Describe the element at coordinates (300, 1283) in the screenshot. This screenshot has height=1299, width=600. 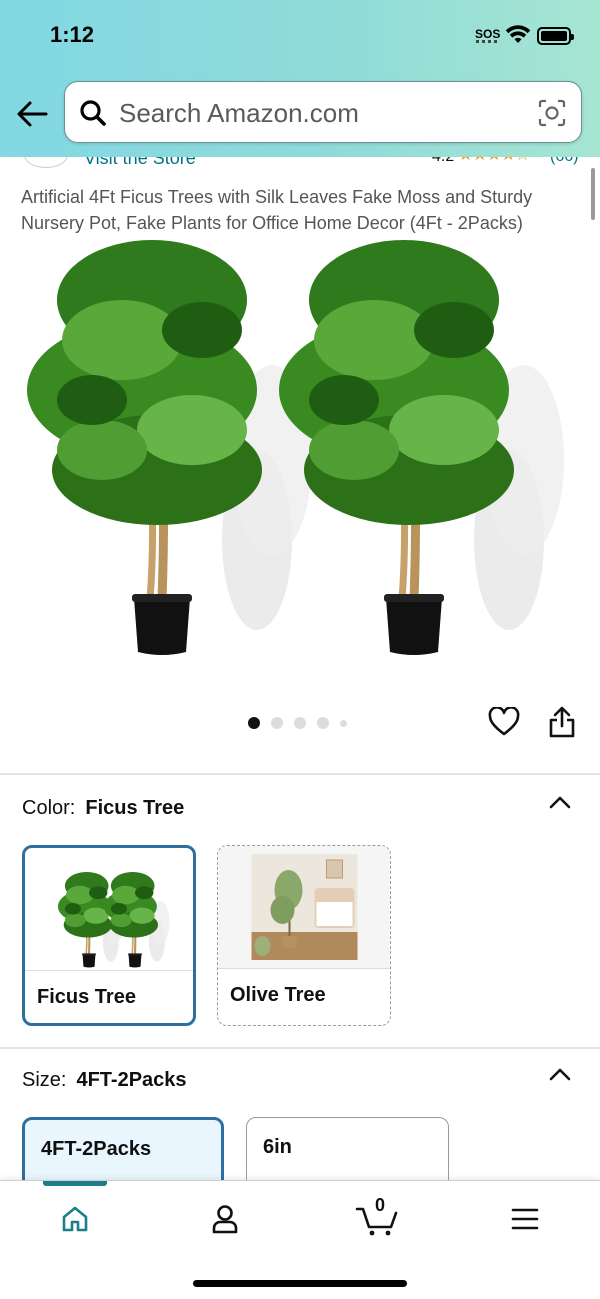
I see `home-indicator` at that location.